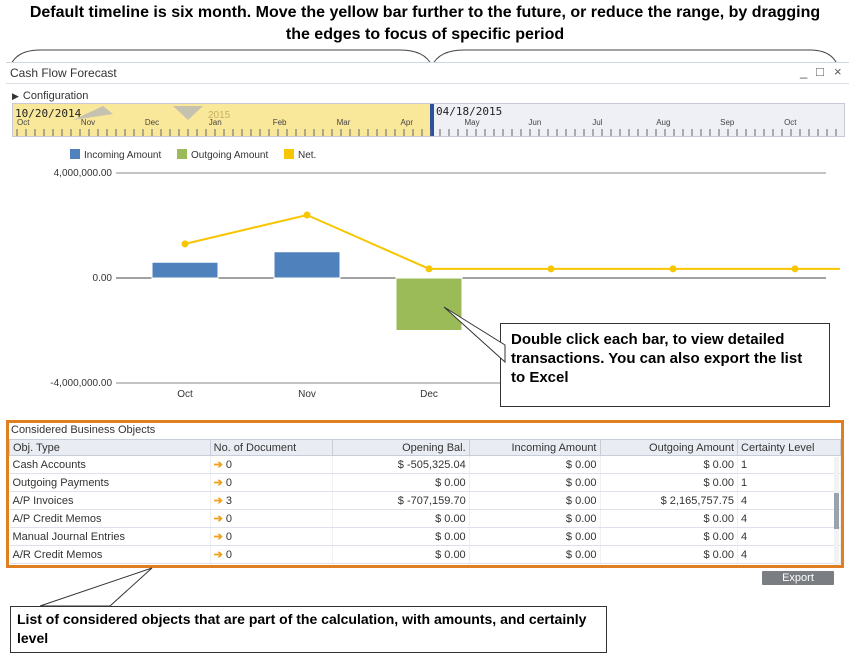 The height and width of the screenshot is (653, 849). I want to click on x-tick-label: Oct, so click(185, 394).